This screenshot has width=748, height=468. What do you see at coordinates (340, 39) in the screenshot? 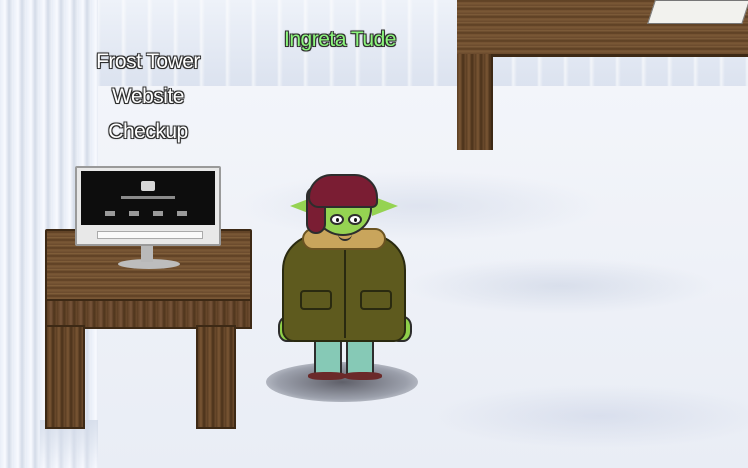
I see `player-name-label: Ingreta Tude` at bounding box center [340, 39].